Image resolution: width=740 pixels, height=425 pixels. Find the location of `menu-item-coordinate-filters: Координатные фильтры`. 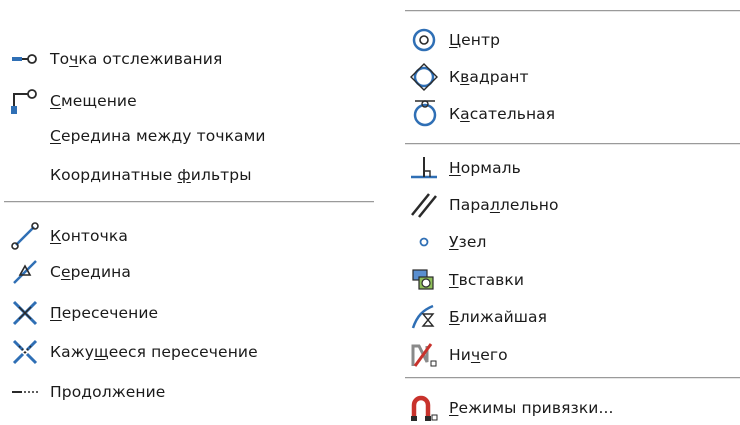

menu-item-coordinate-filters: Координатные фильтры is located at coordinates (187, 174).